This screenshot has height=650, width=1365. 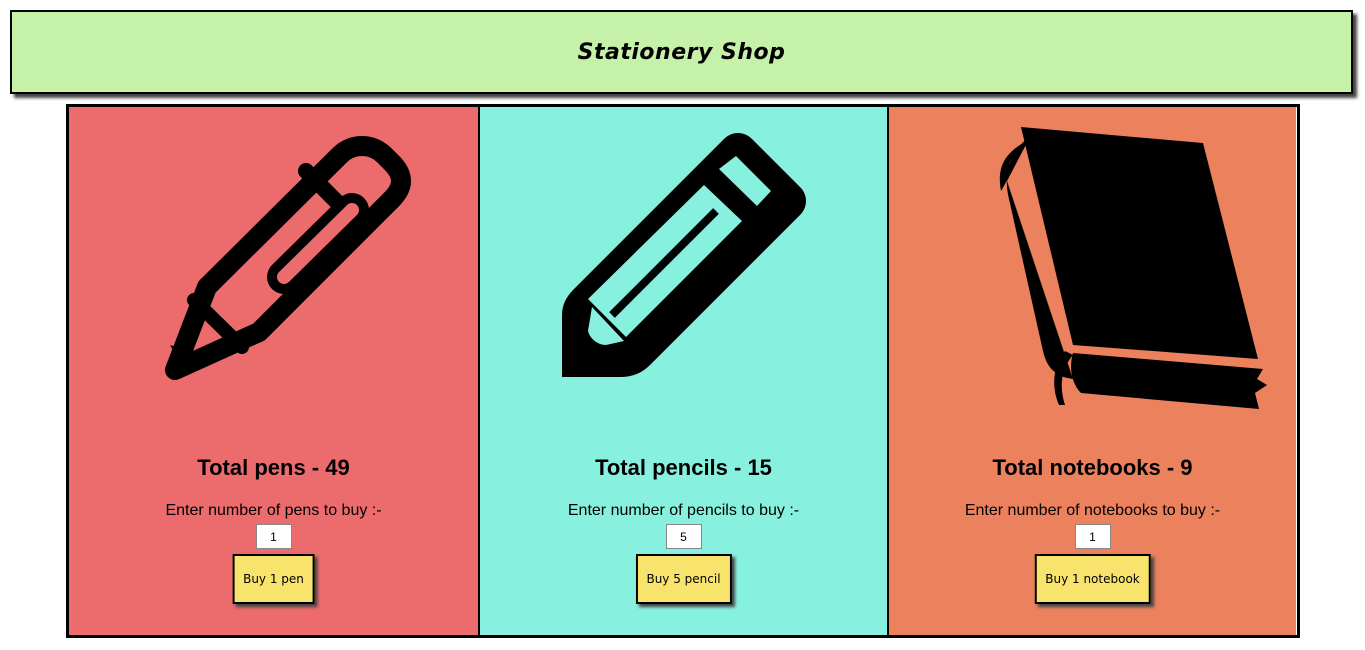 What do you see at coordinates (1092, 262) in the screenshot?
I see `notebook-icon` at bounding box center [1092, 262].